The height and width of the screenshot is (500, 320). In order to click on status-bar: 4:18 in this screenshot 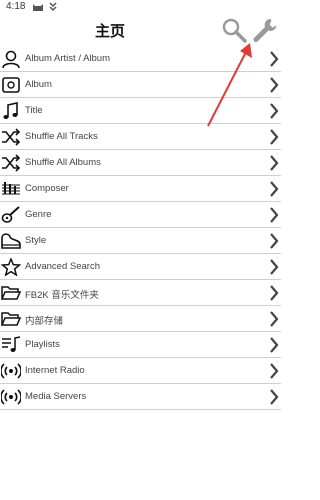, I will do `click(140, 7)`.